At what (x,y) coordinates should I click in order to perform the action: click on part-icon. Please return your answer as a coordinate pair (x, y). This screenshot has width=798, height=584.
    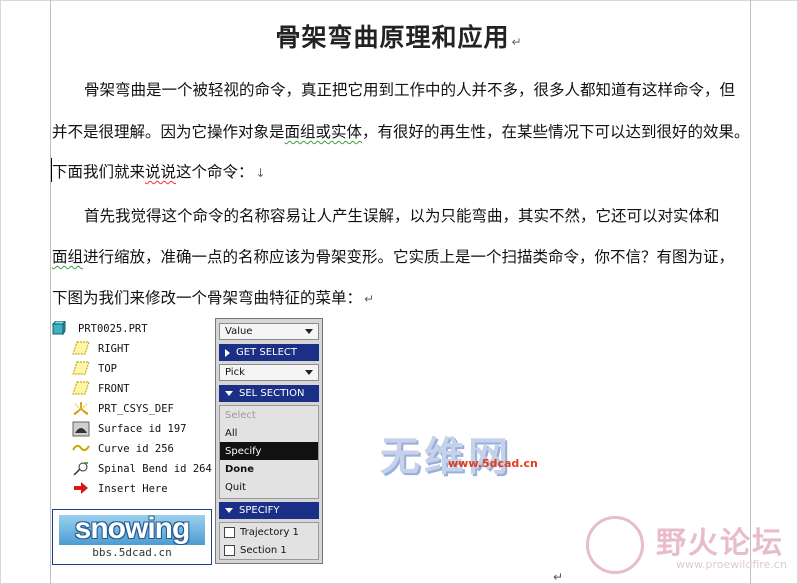
    Looking at the image, I should click on (61, 328).